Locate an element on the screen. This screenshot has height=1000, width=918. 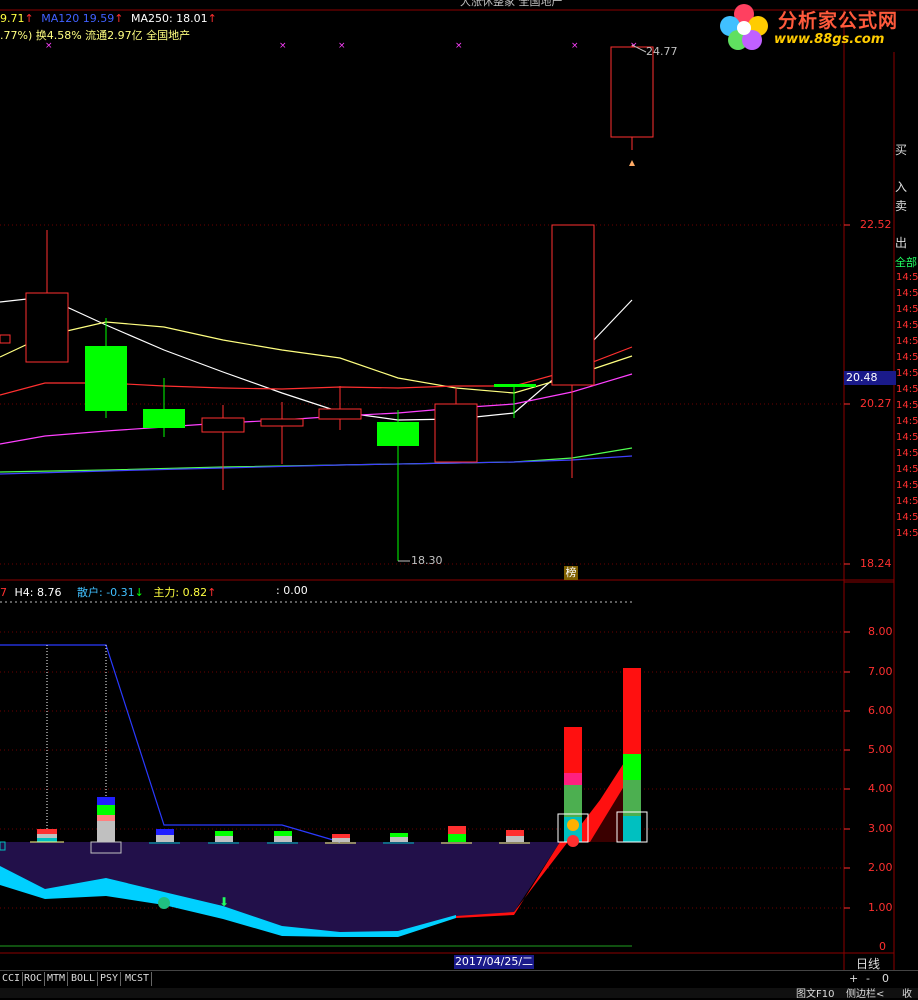
side-sell: 卖 is located at coordinates (906, 205).